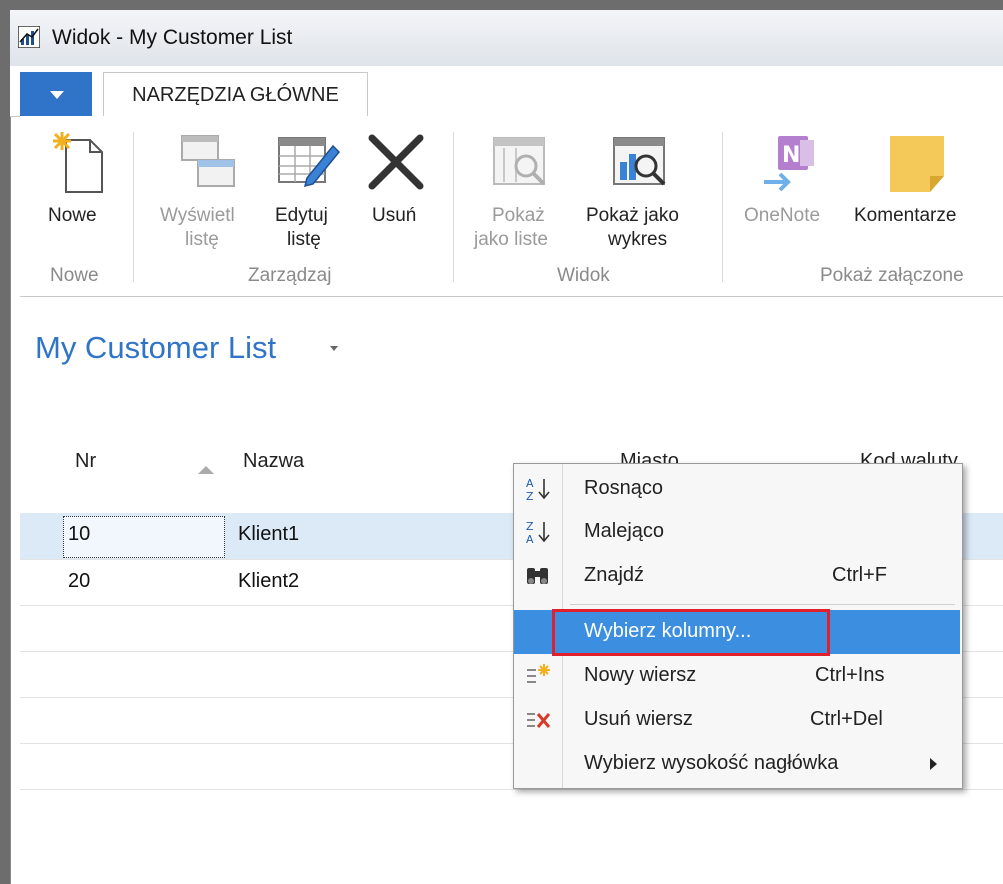  What do you see at coordinates (172, 37) in the screenshot?
I see `window-title: Widok - My Customer List` at bounding box center [172, 37].